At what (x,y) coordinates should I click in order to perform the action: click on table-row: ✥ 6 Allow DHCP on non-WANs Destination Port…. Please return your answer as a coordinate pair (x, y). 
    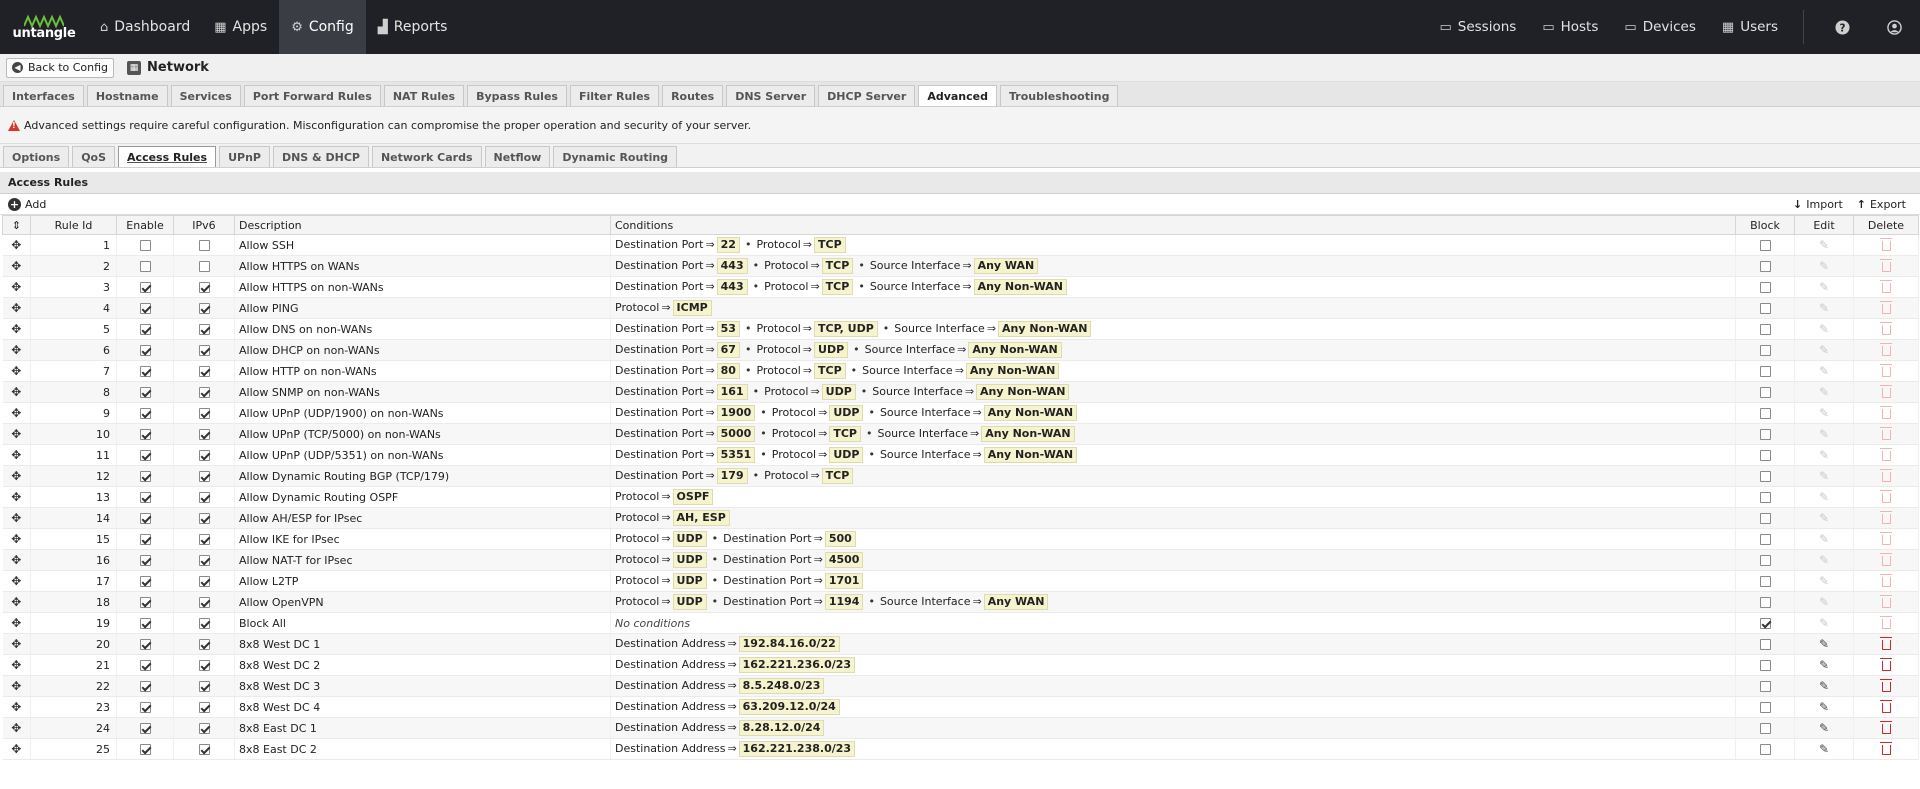
    Looking at the image, I should click on (960, 350).